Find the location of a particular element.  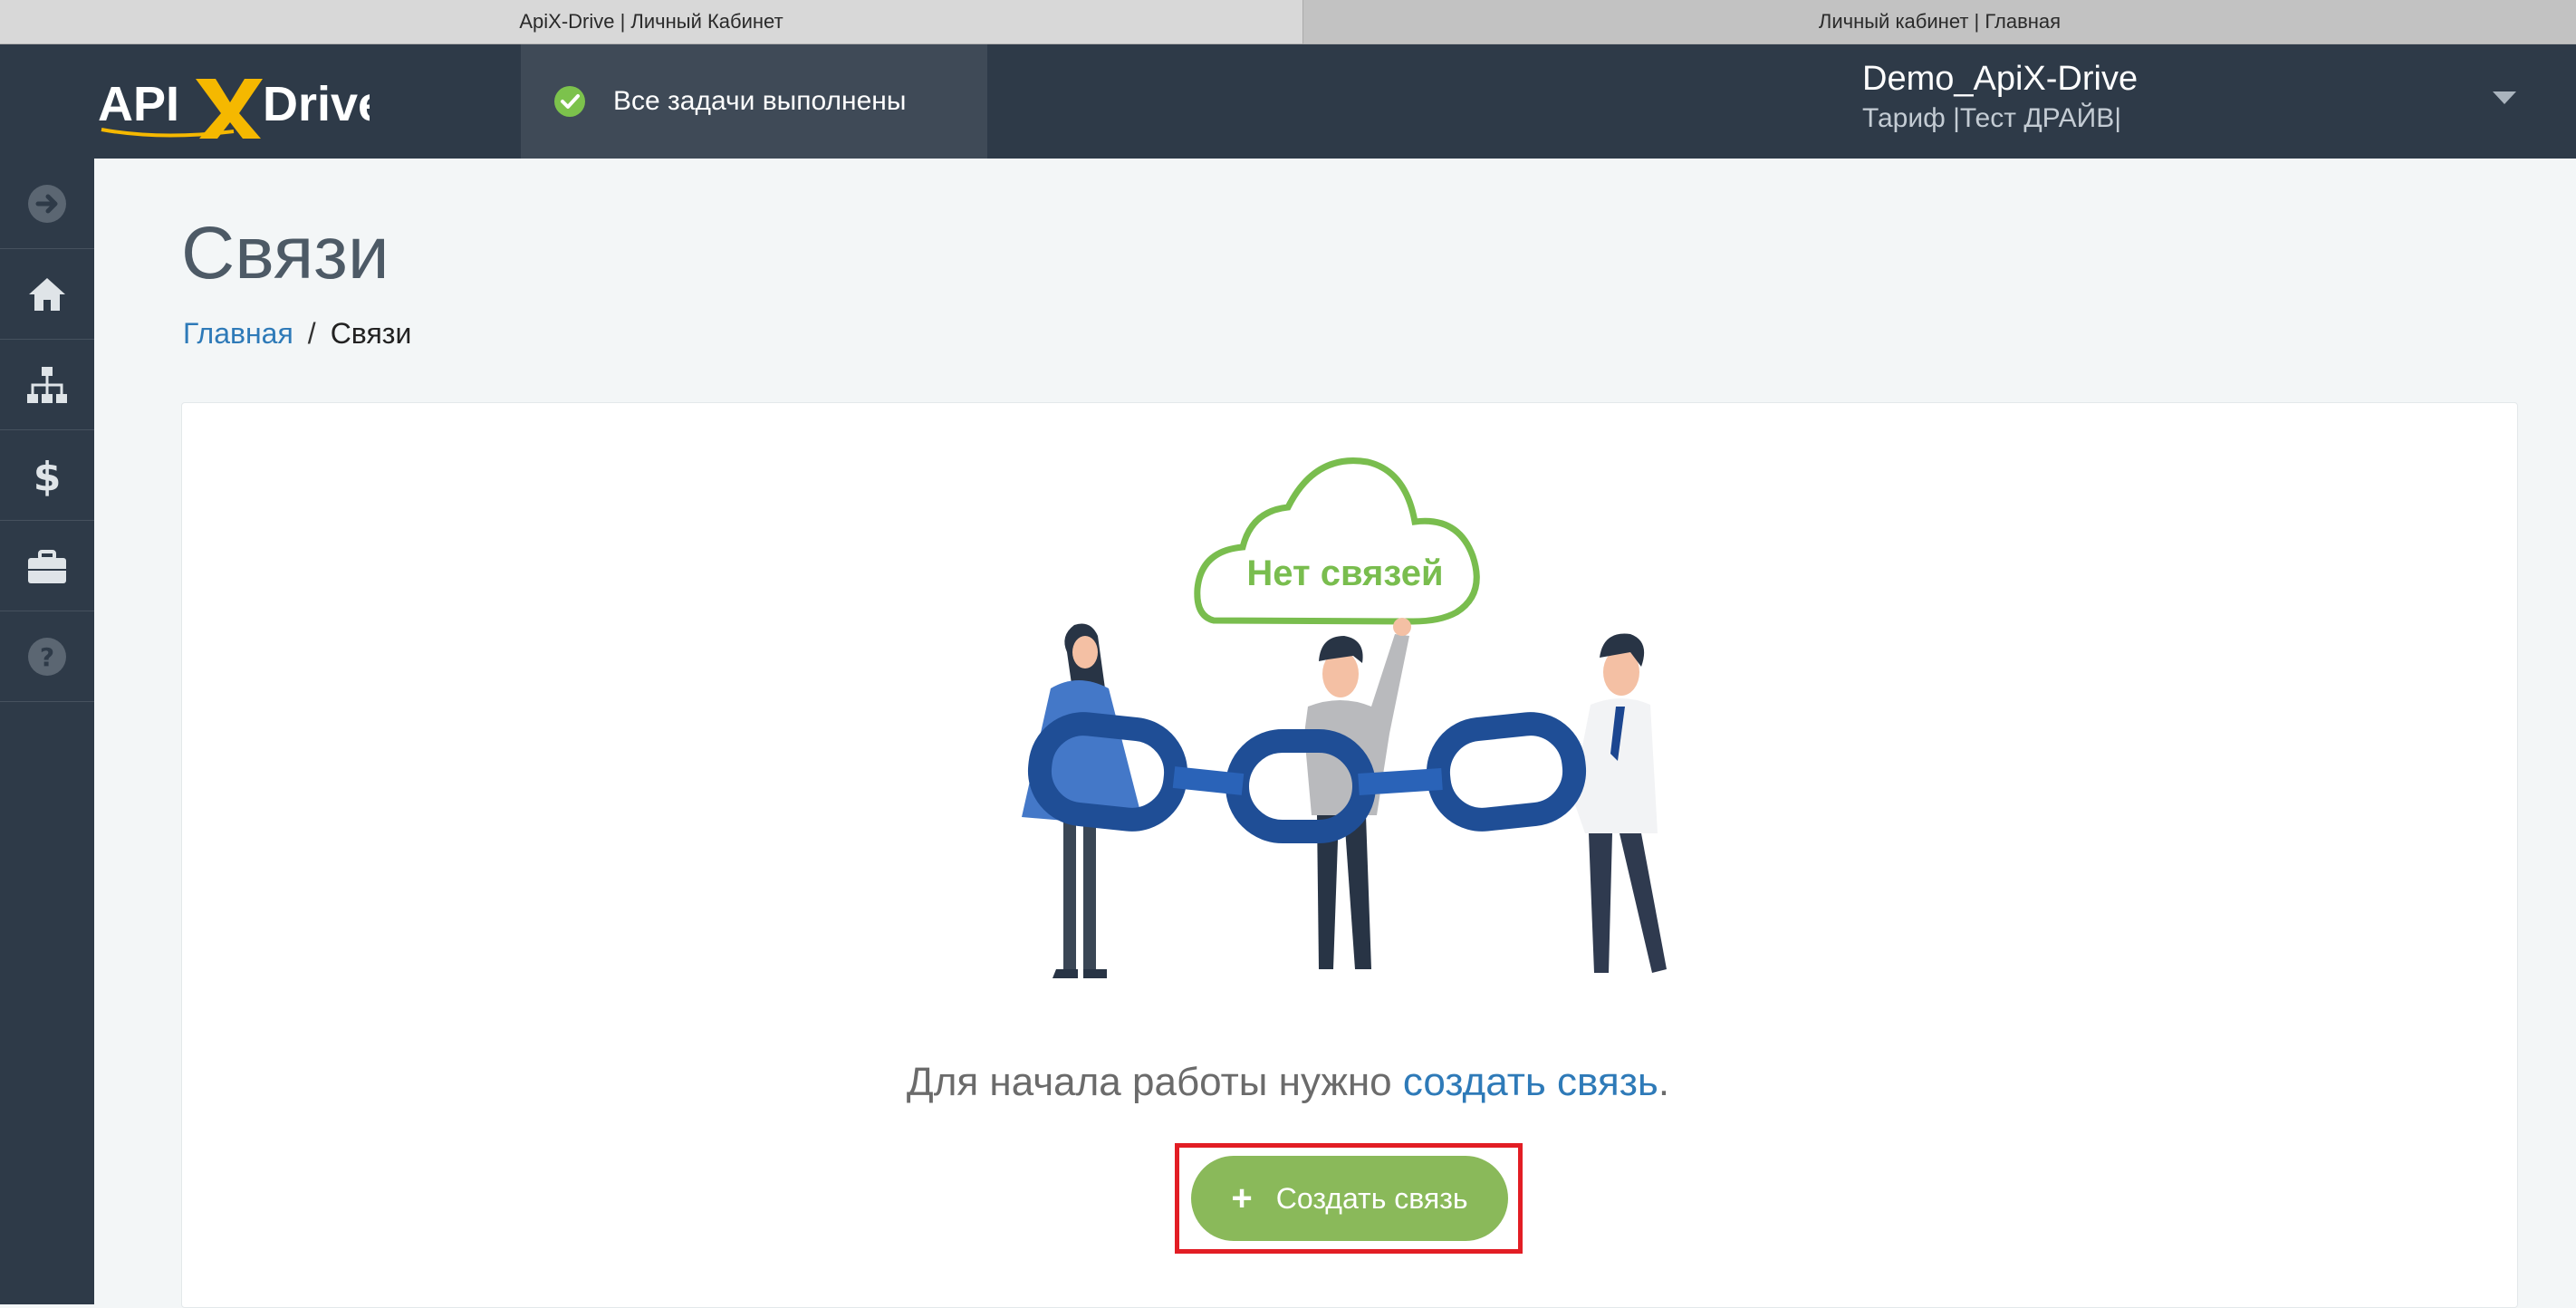

chain-connectors is located at coordinates (1307, 780).